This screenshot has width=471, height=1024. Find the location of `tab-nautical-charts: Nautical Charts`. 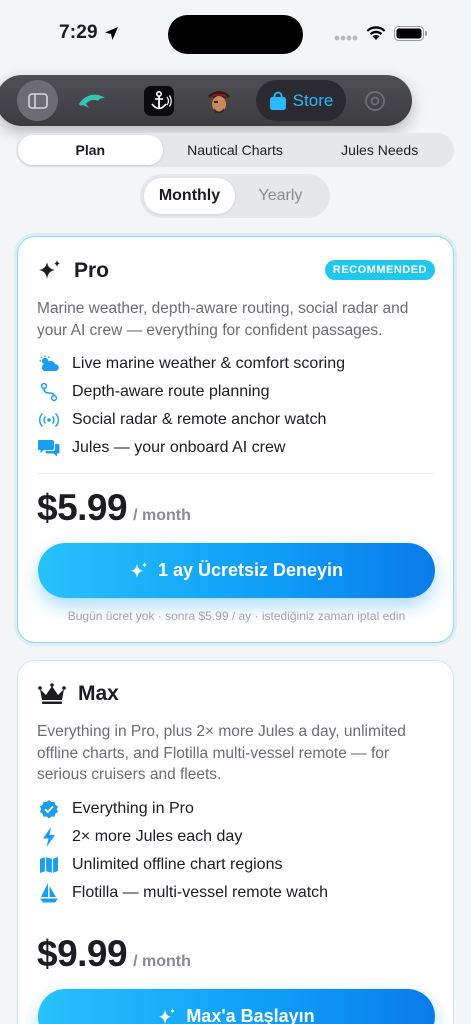

tab-nautical-charts: Nautical Charts is located at coordinates (235, 150).